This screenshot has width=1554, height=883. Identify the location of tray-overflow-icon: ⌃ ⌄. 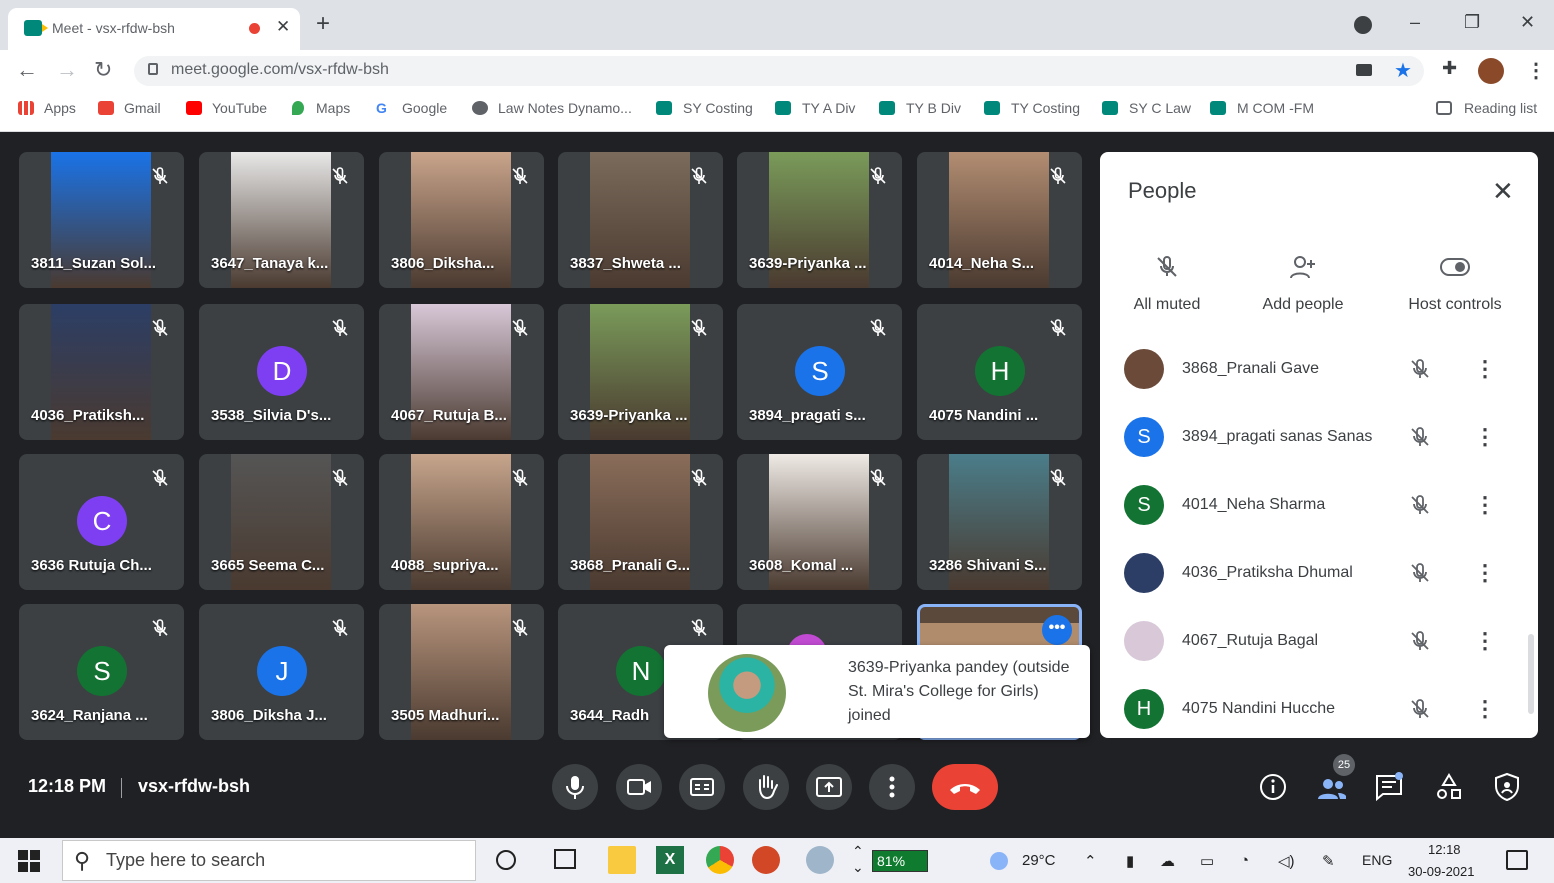
(858, 859).